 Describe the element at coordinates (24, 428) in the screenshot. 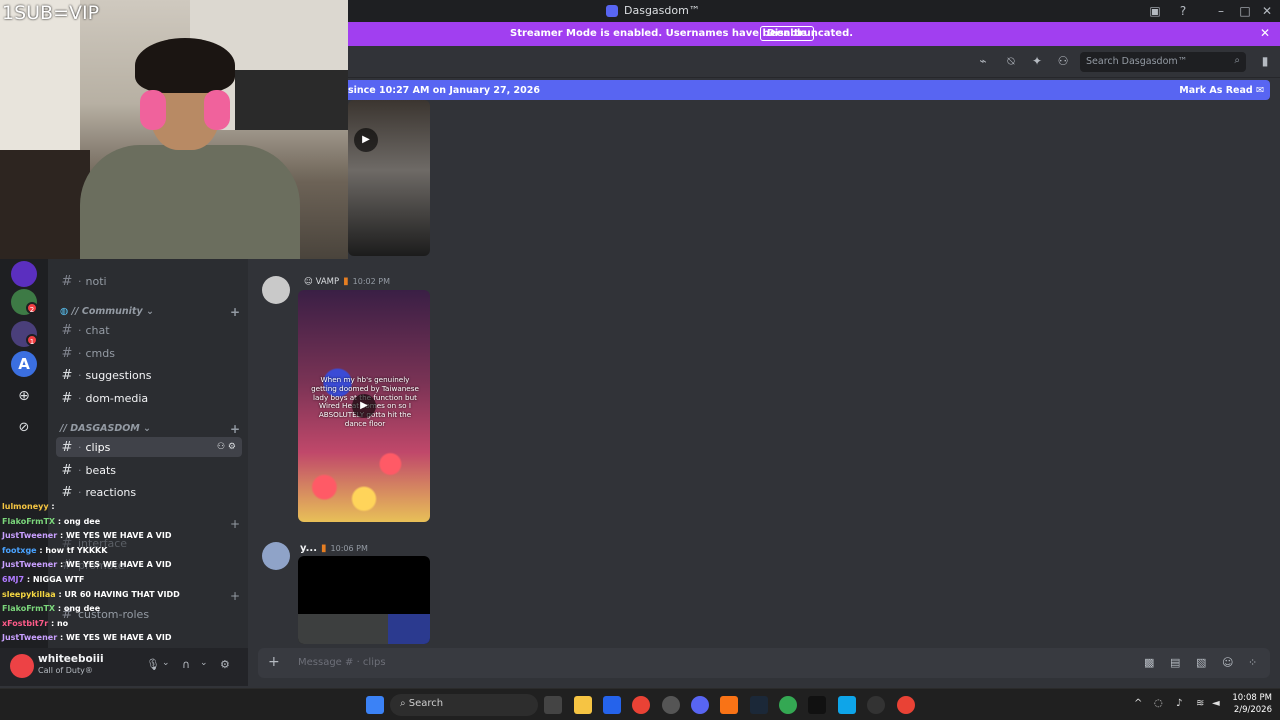

I see `discover-icon: ⊘` at that location.